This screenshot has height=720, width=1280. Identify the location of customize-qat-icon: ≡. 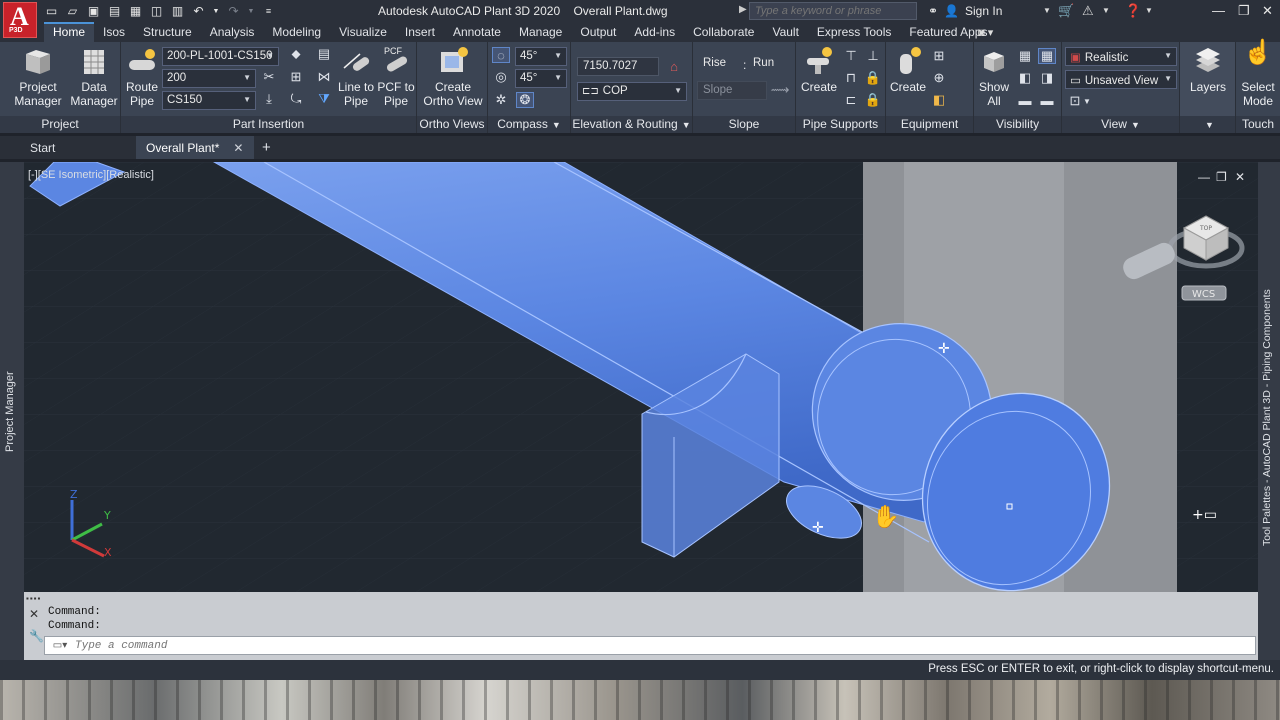
(268, 11).